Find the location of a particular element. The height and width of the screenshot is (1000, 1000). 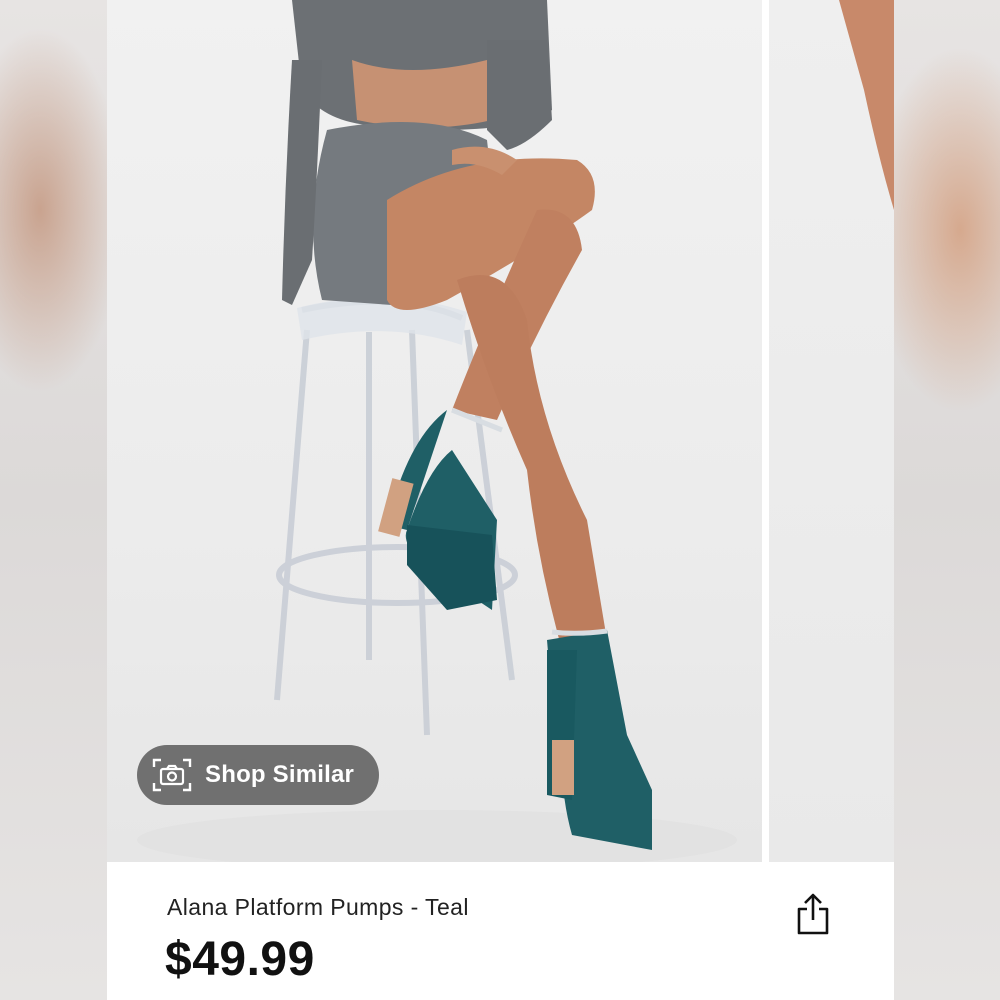

camera-icon is located at coordinates (172, 775).